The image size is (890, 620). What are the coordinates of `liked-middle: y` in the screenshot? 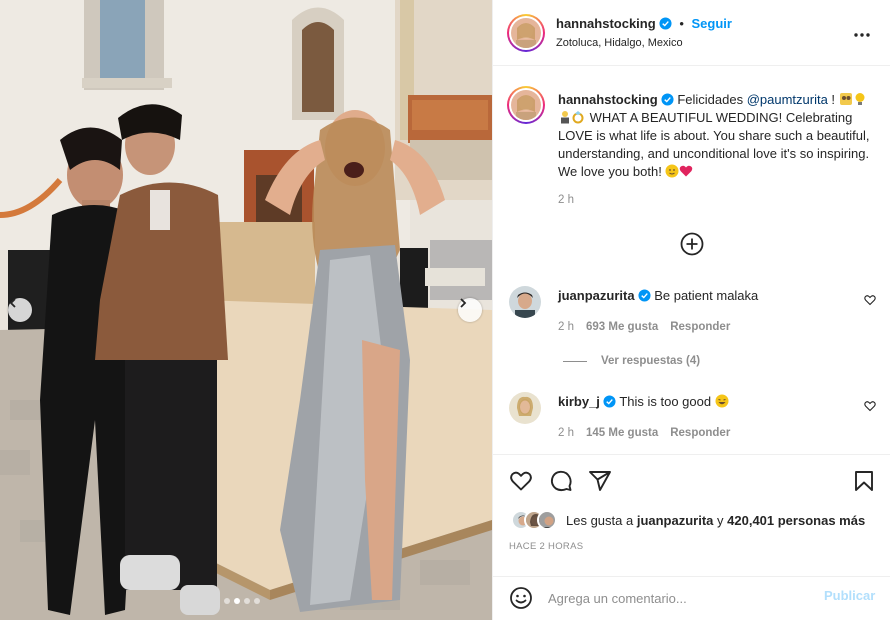 It's located at (720, 520).